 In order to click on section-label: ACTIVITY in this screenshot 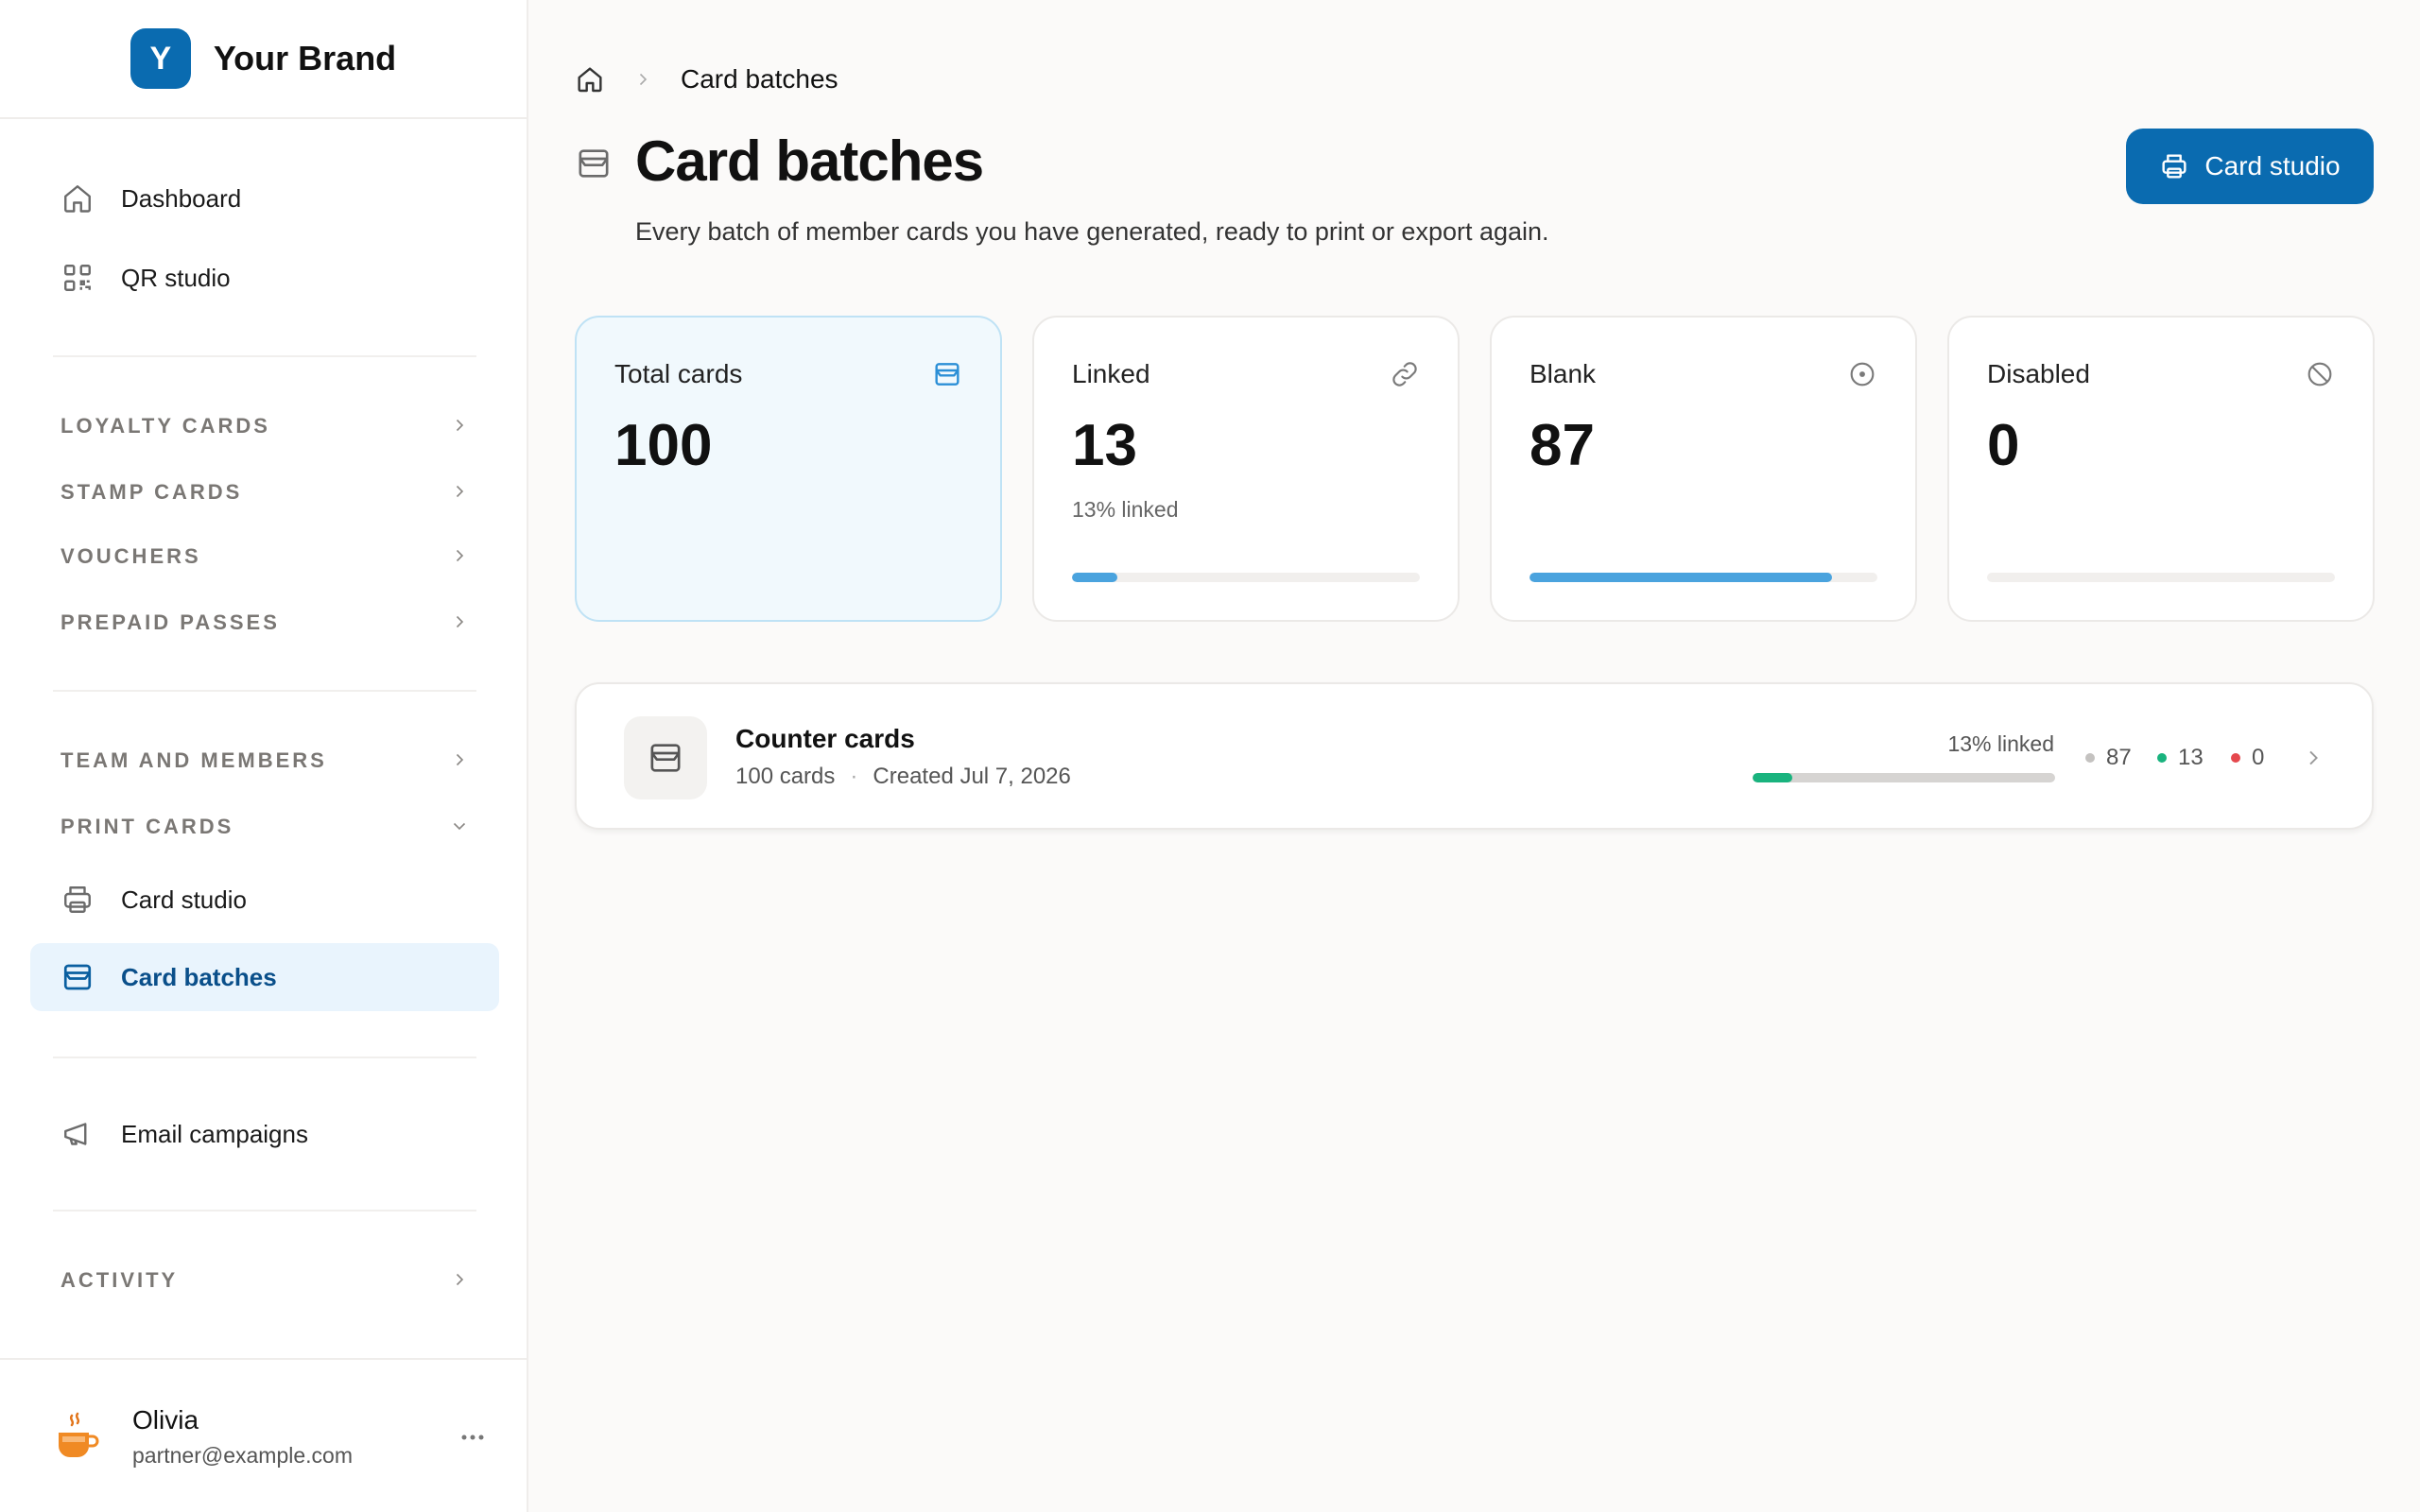, I will do `click(119, 1280)`.